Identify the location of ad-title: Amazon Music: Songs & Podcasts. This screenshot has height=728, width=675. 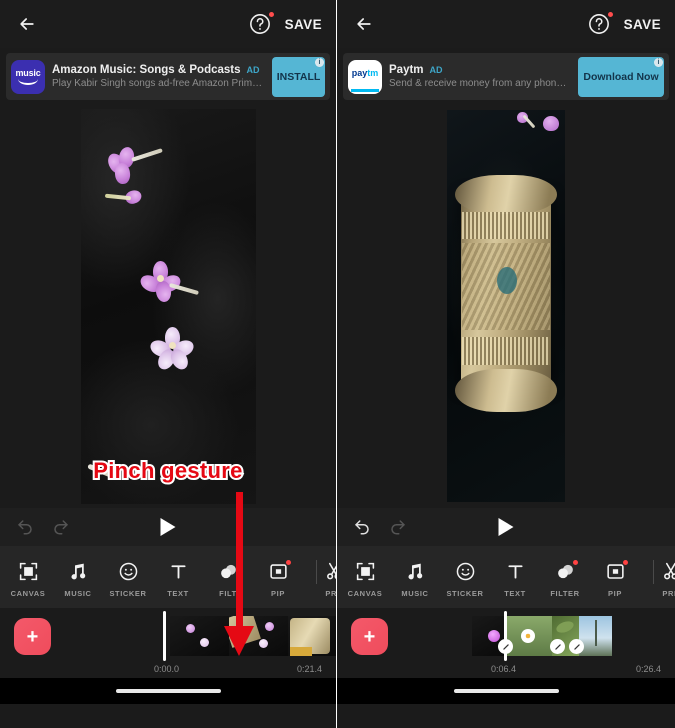
(146, 70).